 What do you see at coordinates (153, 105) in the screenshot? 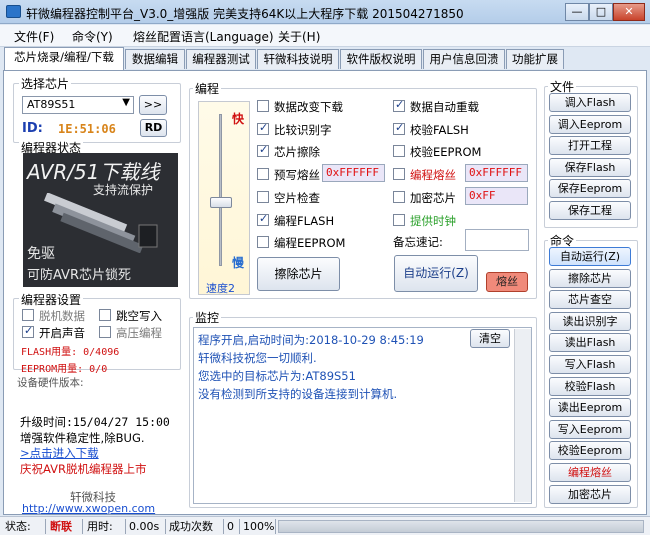
I see `more-chips-button: >>` at bounding box center [153, 105].